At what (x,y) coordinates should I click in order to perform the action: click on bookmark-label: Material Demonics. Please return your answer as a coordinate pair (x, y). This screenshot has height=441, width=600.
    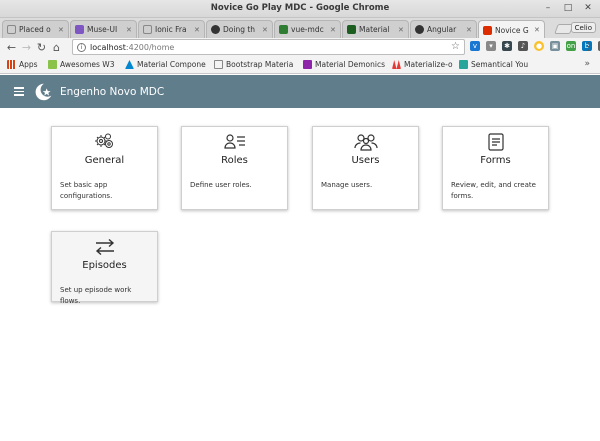
    Looking at the image, I should click on (350, 64).